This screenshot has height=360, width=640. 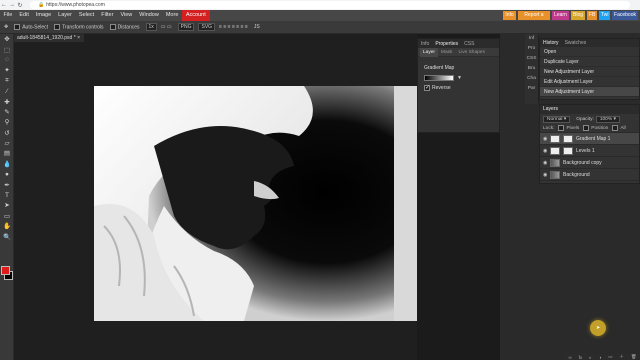 I want to click on history-item: Edit Adjustment Layer, so click(x=589, y=82).